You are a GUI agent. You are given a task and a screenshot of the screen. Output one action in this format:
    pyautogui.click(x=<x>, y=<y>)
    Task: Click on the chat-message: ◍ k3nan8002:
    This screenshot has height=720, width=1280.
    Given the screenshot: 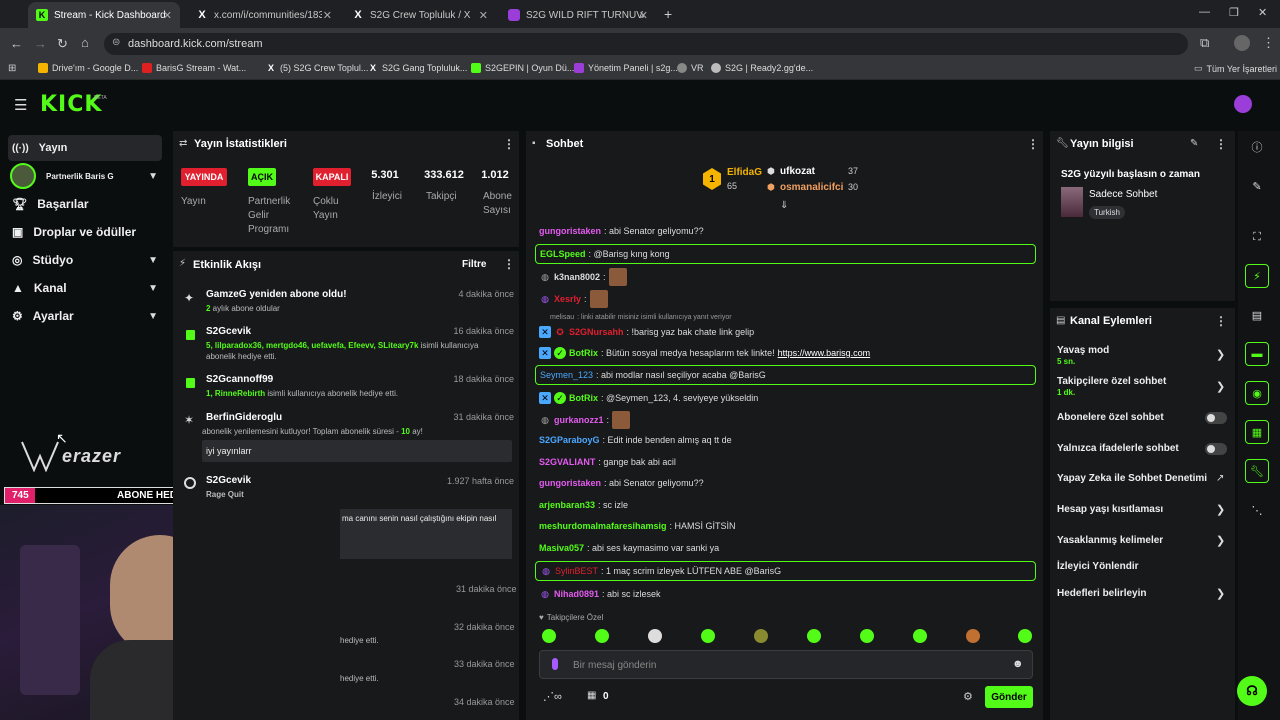 What is the action you would take?
    pyautogui.click(x=787, y=277)
    